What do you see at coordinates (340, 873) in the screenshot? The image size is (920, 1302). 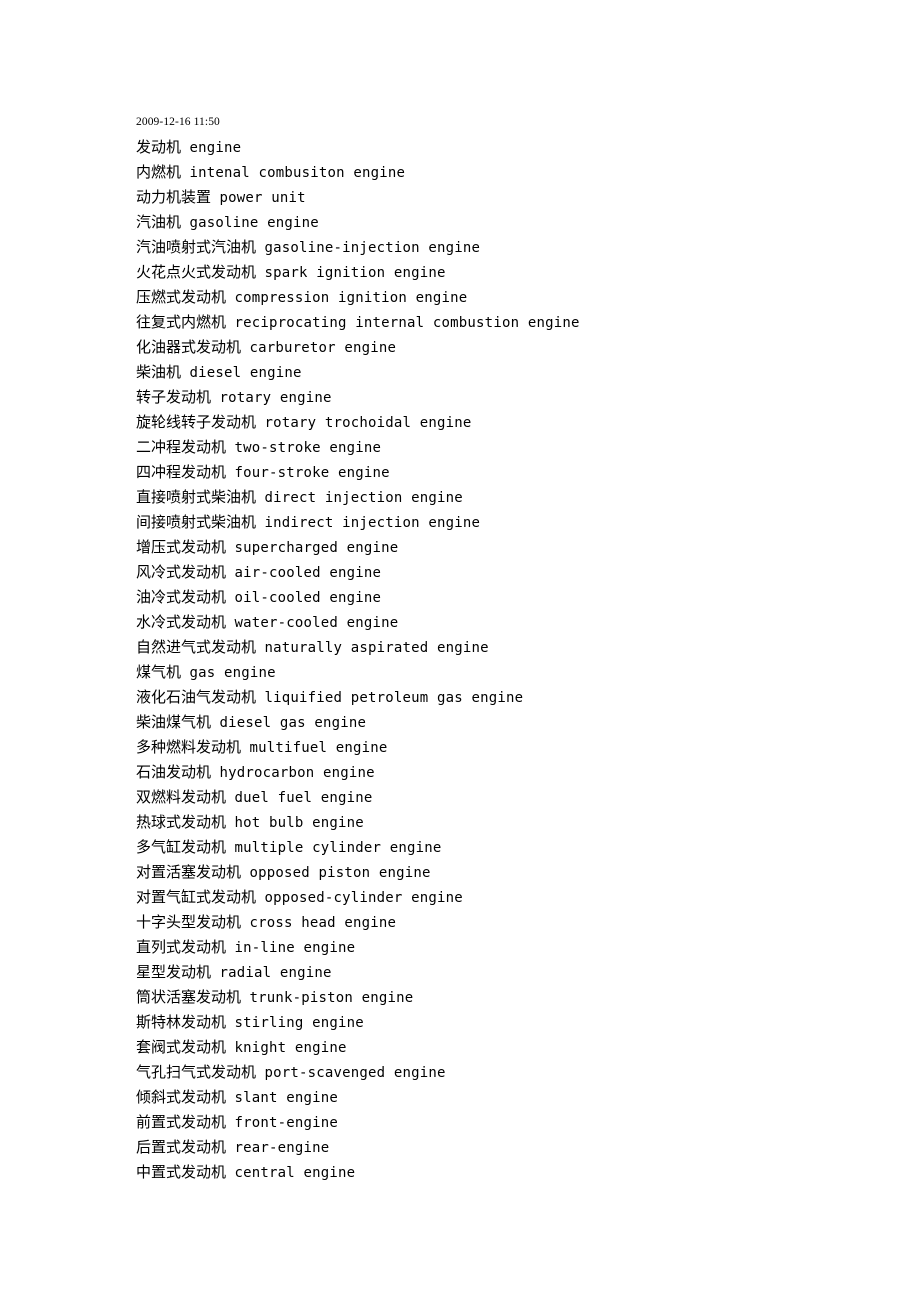 I see `glossary-term-english: opposed piston engine` at bounding box center [340, 873].